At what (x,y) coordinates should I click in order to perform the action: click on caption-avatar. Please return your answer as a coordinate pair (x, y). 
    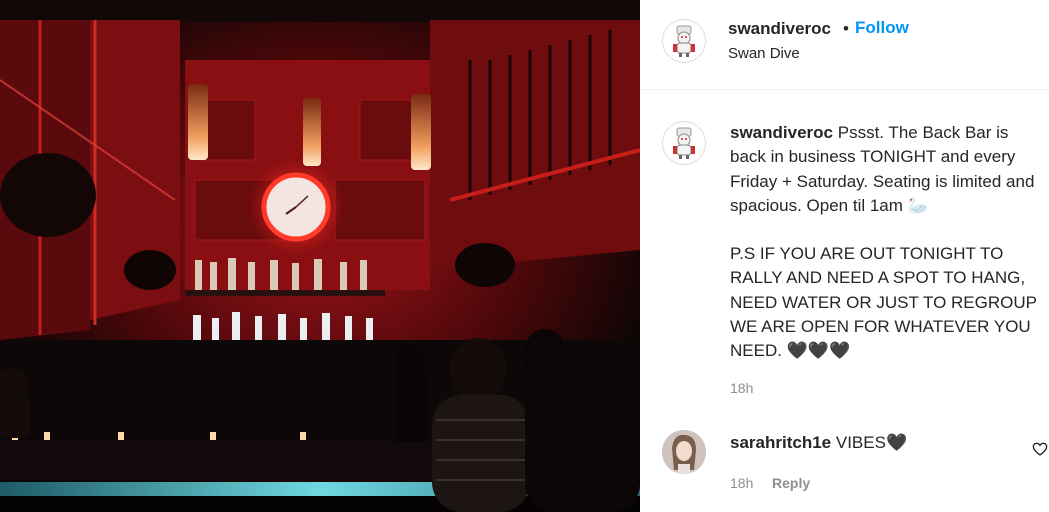
    Looking at the image, I should click on (684, 143).